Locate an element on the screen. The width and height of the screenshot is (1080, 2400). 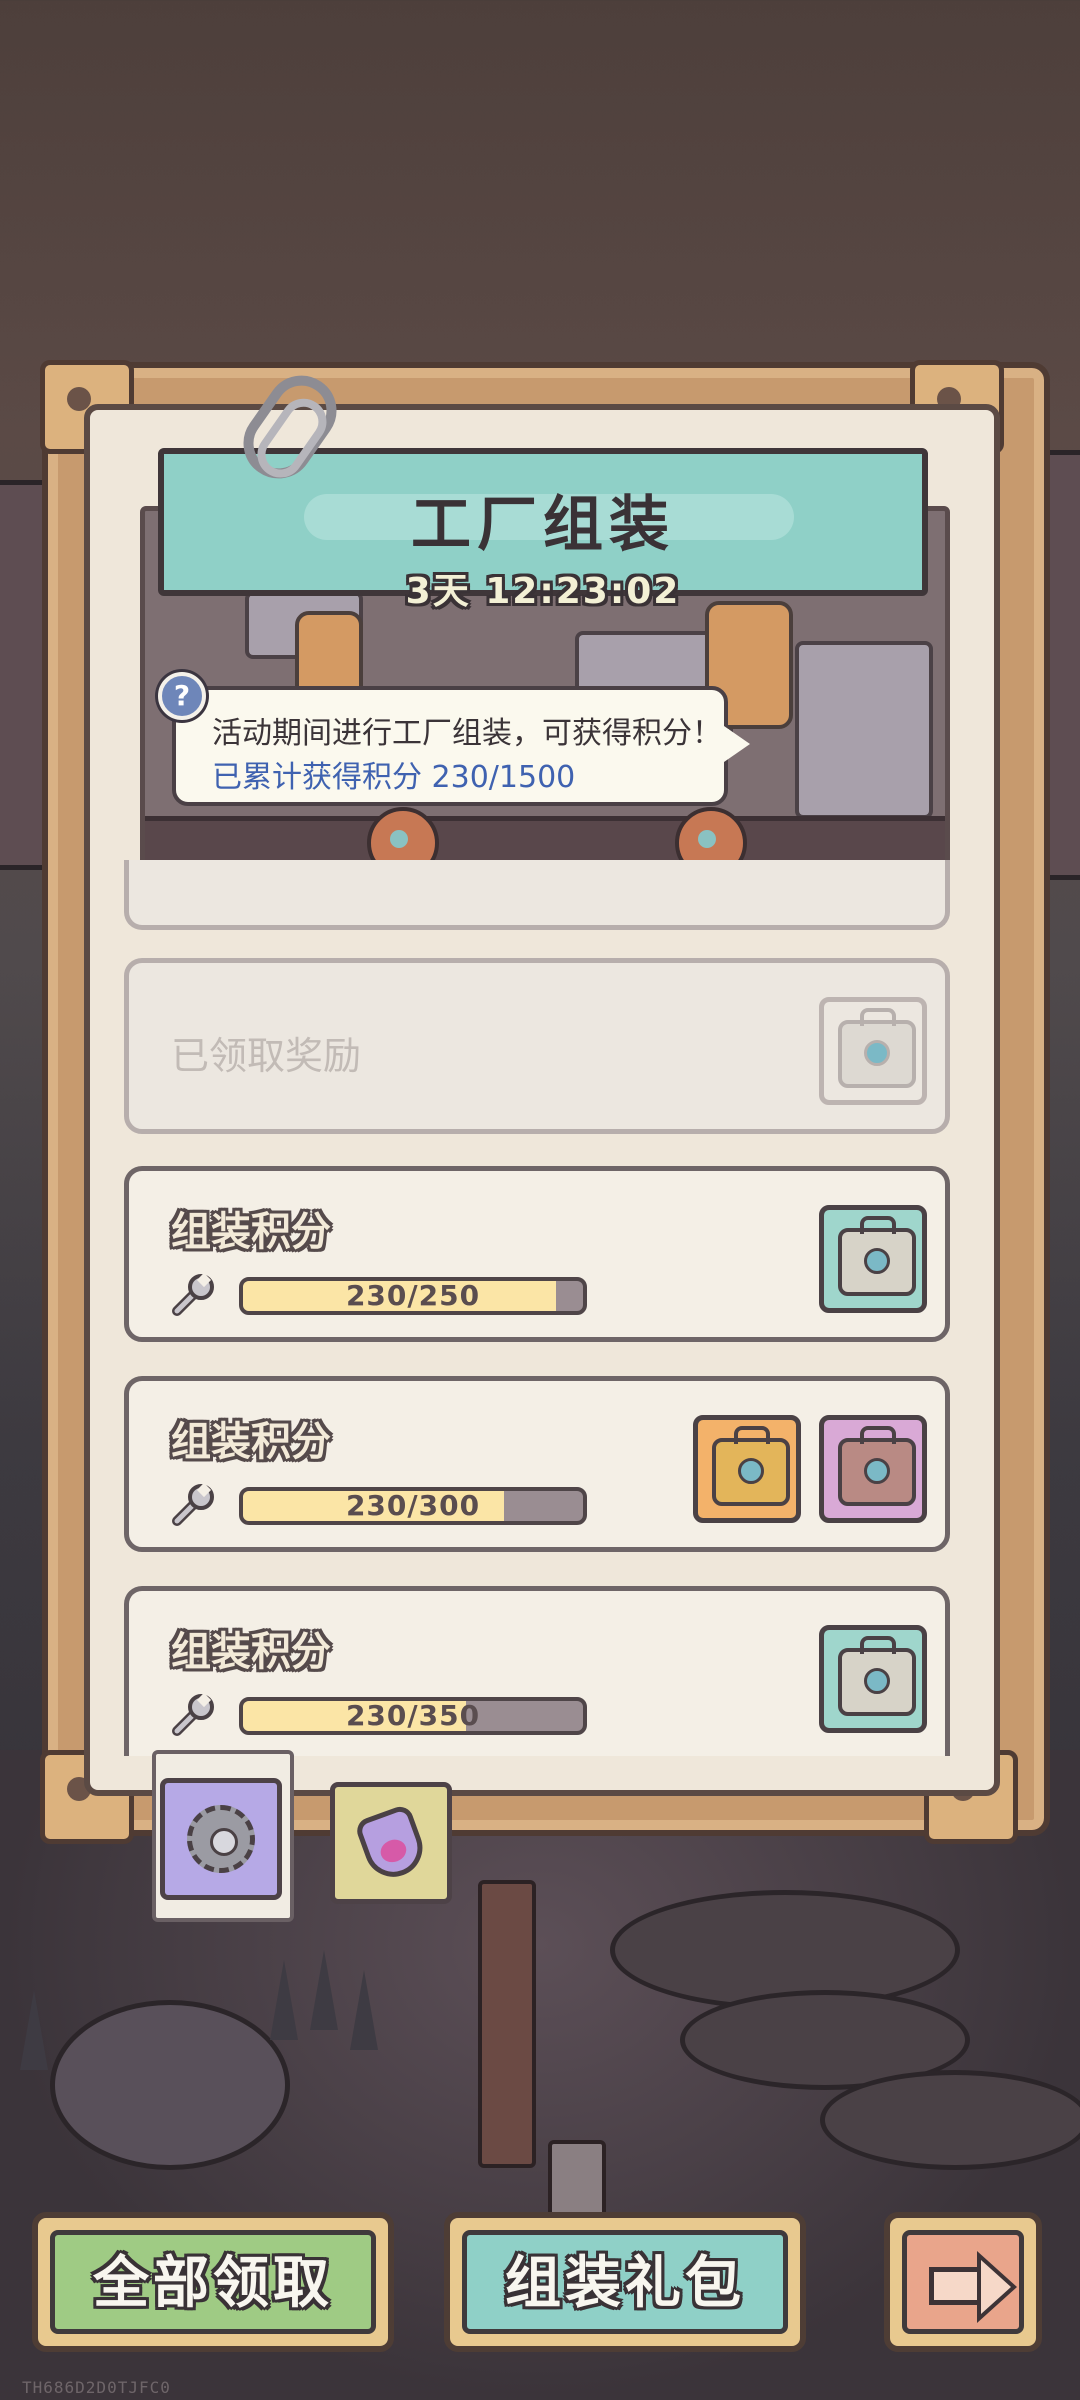
claim-all-label: 全部领取 is located at coordinates (213, 2283).